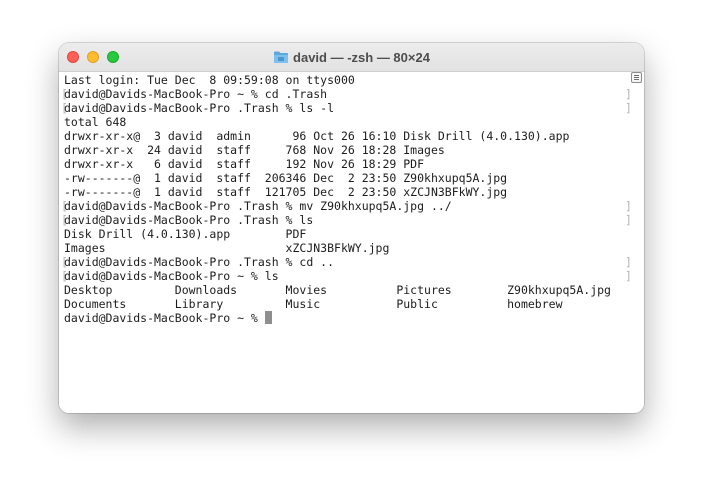 The width and height of the screenshot is (713, 479). I want to click on terminal-output-line: Documents Library Music Public homebrew, so click(344, 304).